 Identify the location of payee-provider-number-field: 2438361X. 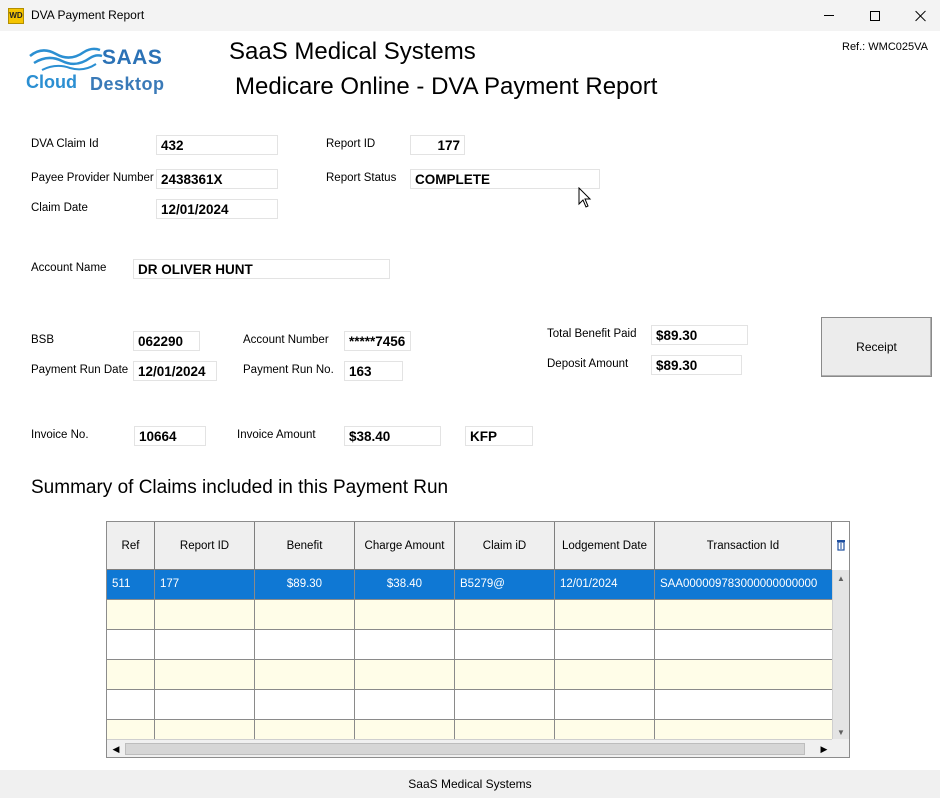
(217, 179).